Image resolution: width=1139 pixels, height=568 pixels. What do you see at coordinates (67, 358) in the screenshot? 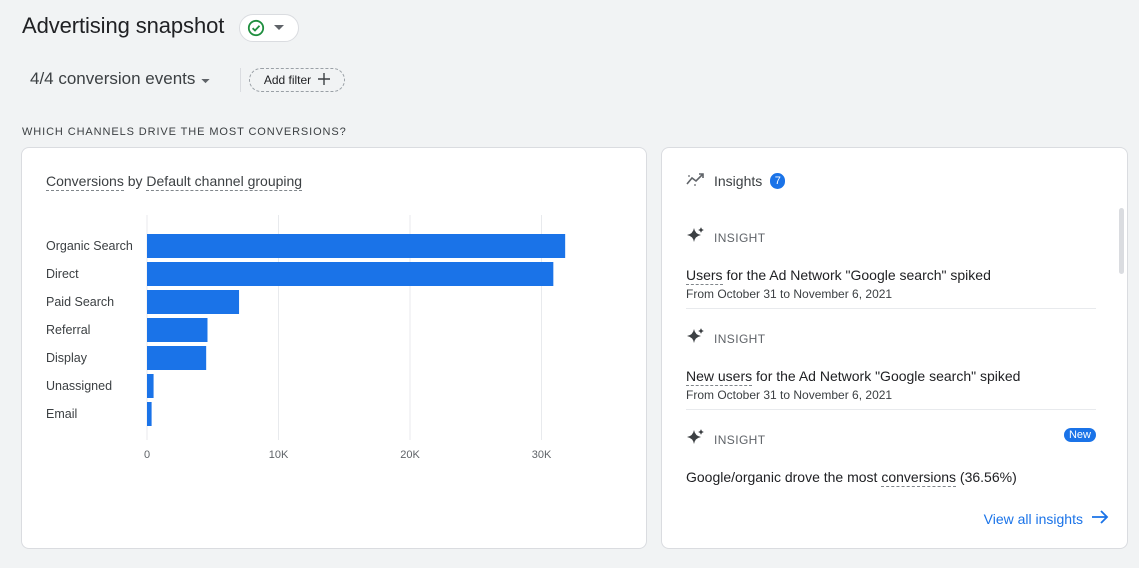
I see `category-label: Display` at bounding box center [67, 358].